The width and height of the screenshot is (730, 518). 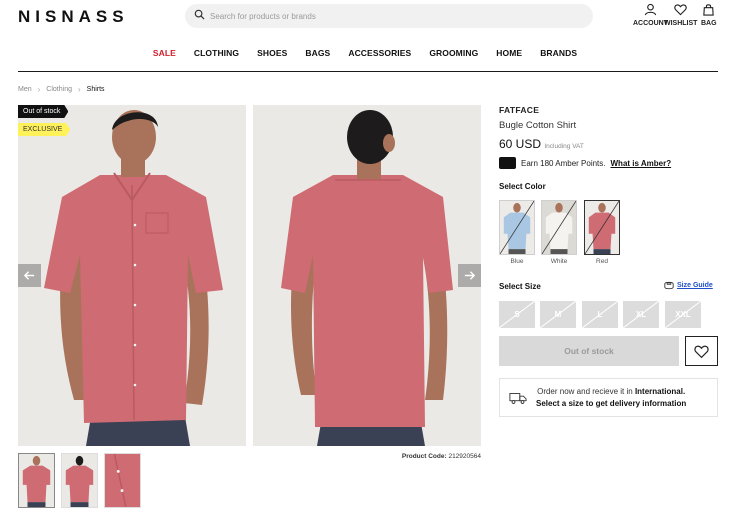 I want to click on size-guide-link: Size Guide, so click(x=688, y=285).